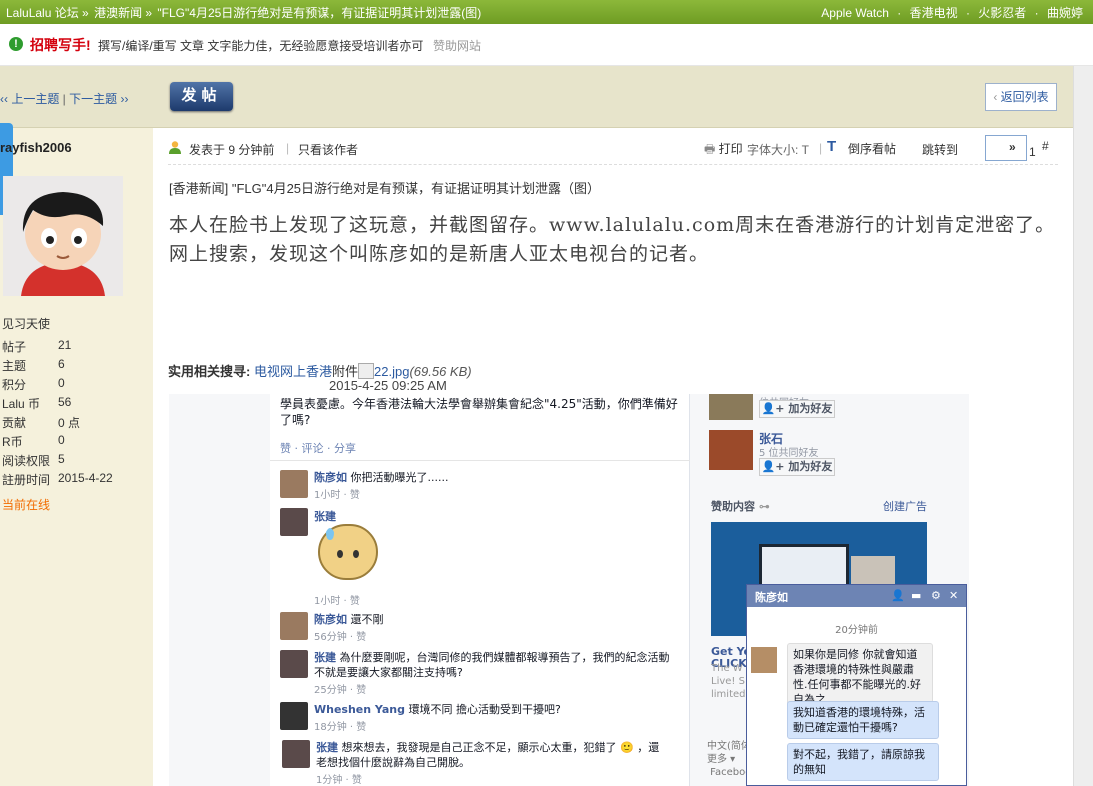 This screenshot has width=1093, height=786. I want to click on author-name: rayfish2006, so click(36, 147).